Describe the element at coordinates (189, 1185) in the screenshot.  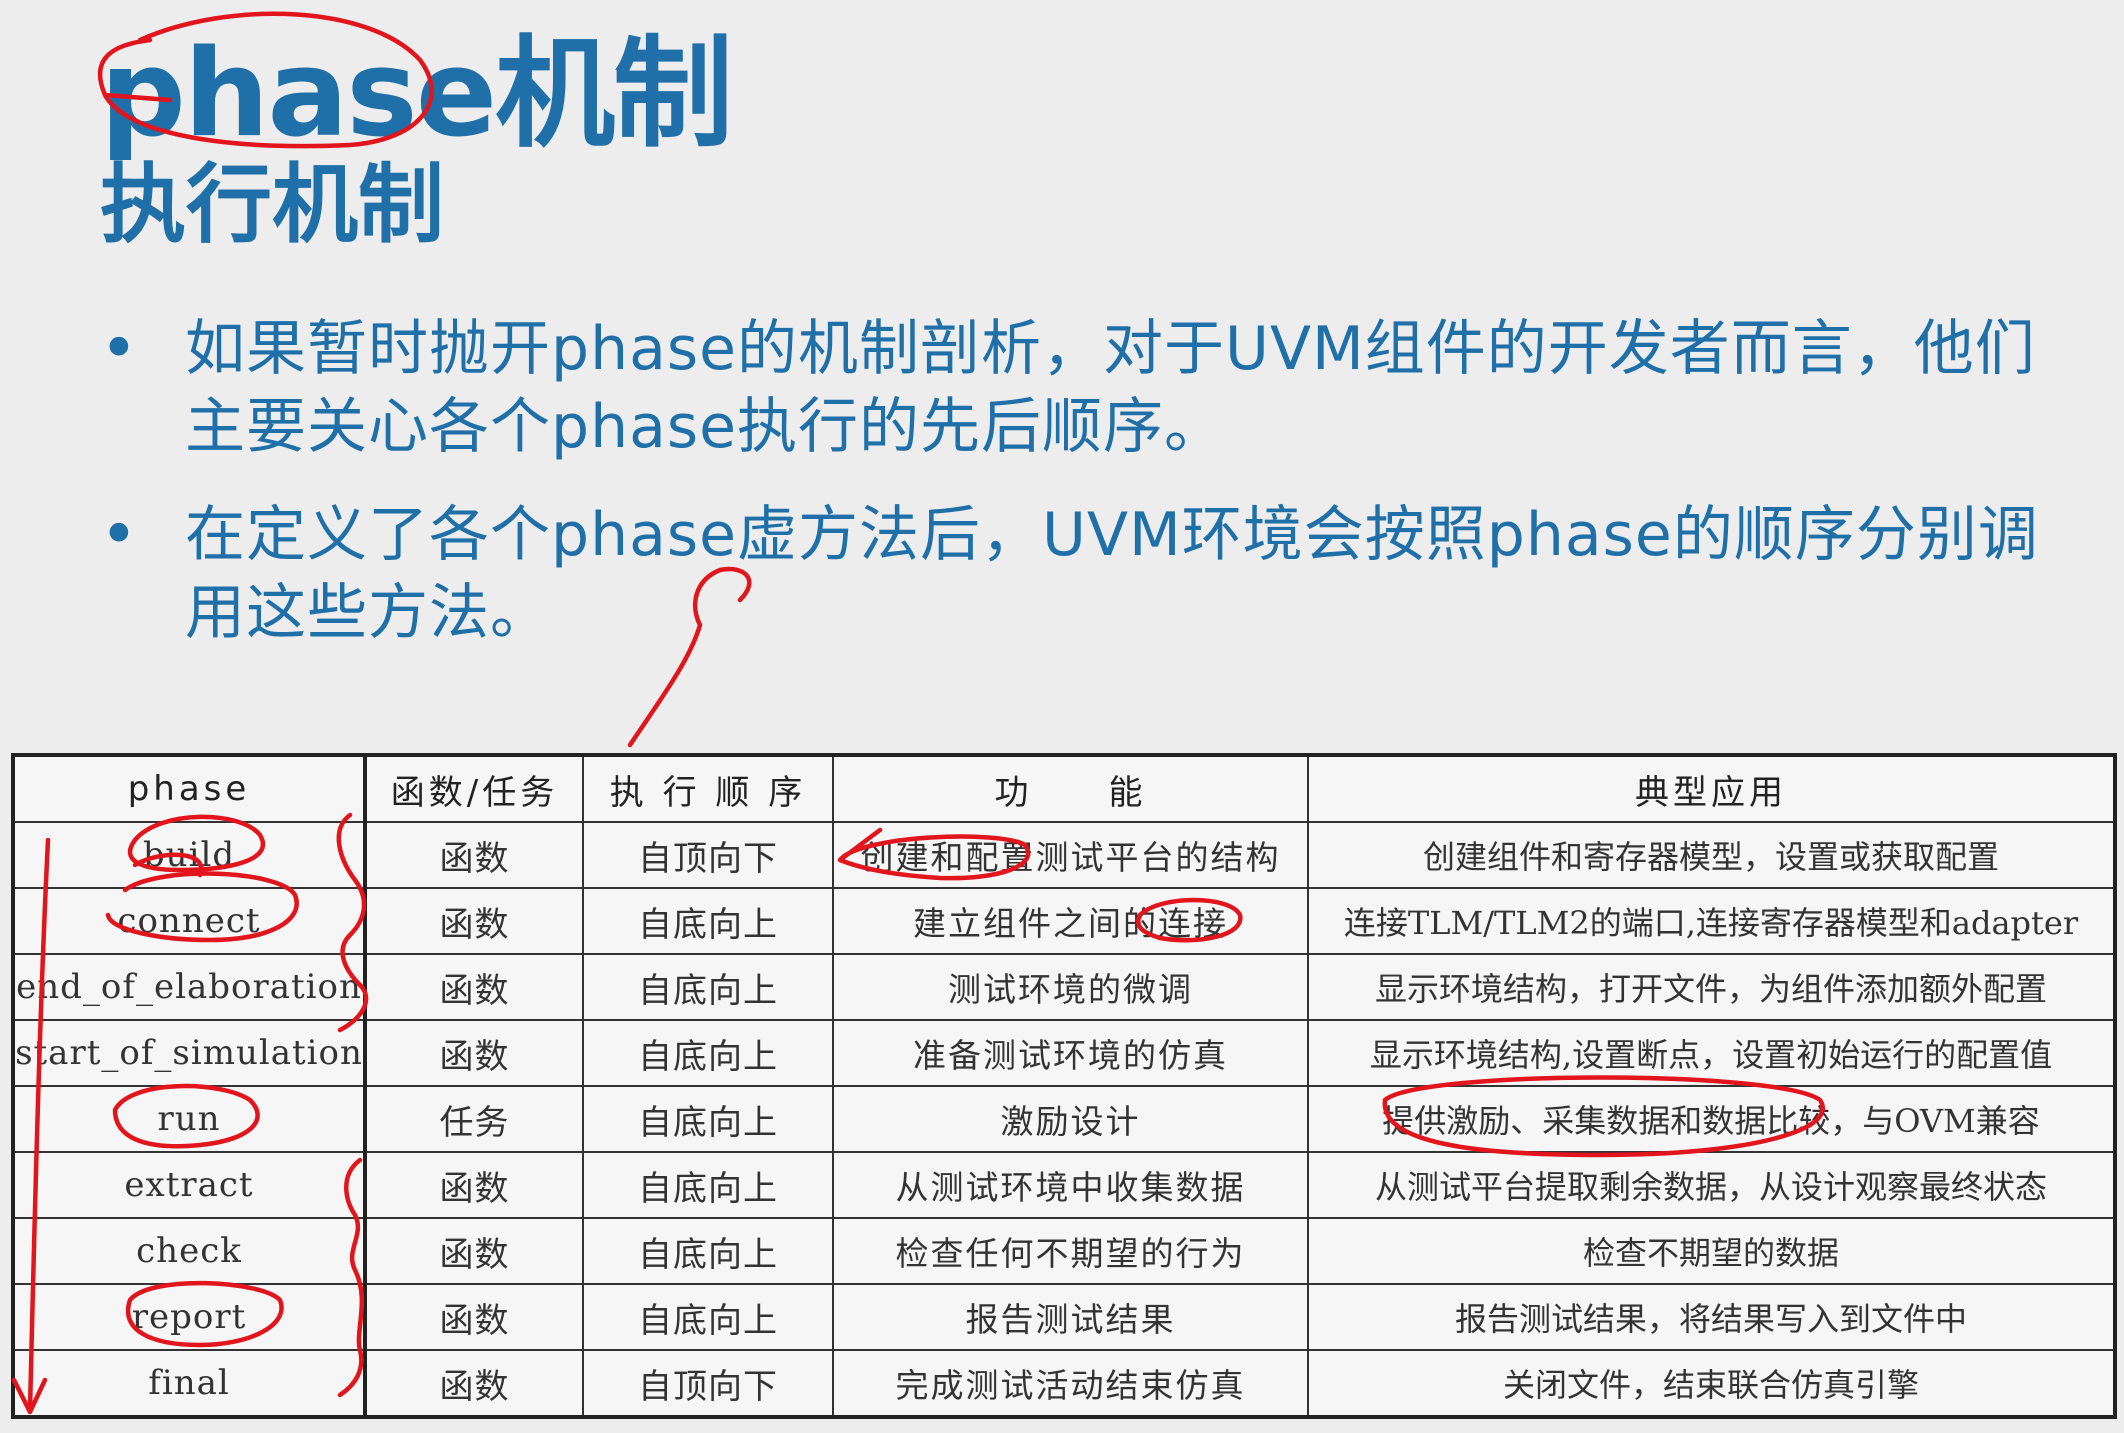
I see `cell-phase: extract` at that location.